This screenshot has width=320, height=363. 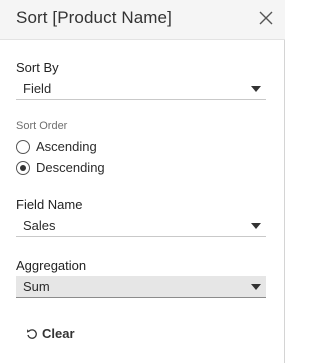 What do you see at coordinates (42, 126) in the screenshot?
I see `sort-order-label: Sort Order` at bounding box center [42, 126].